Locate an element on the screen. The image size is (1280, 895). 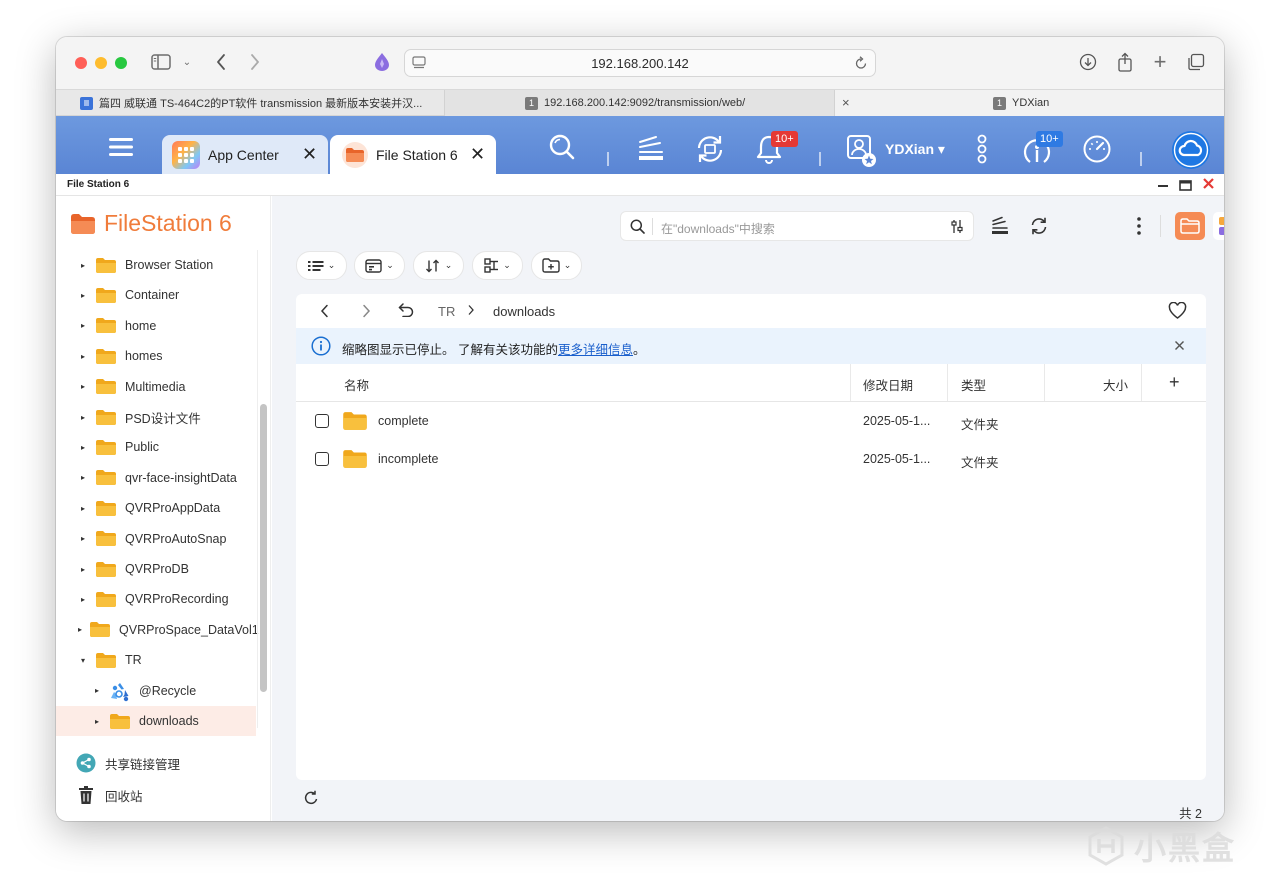
sort-dropdown: ⌄ is located at coordinates (438, 265).